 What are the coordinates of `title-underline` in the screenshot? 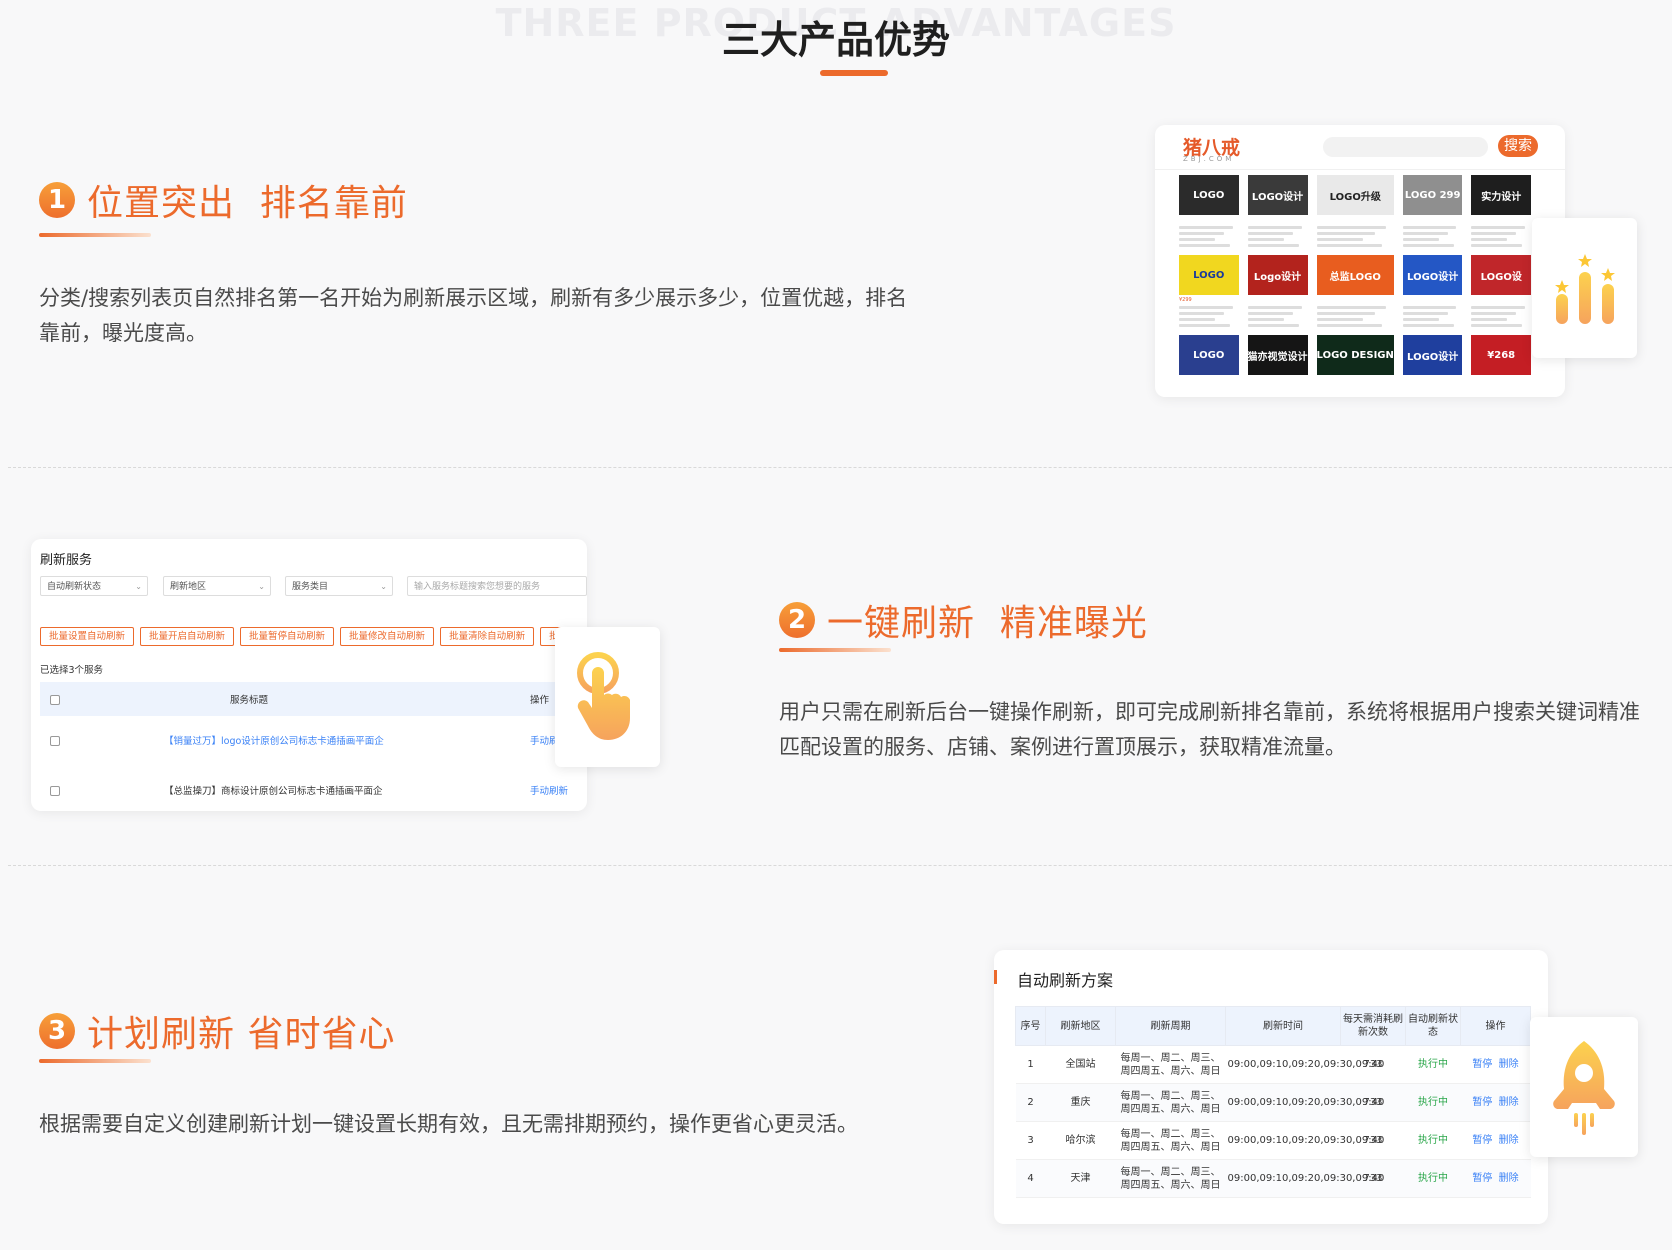 It's located at (854, 73).